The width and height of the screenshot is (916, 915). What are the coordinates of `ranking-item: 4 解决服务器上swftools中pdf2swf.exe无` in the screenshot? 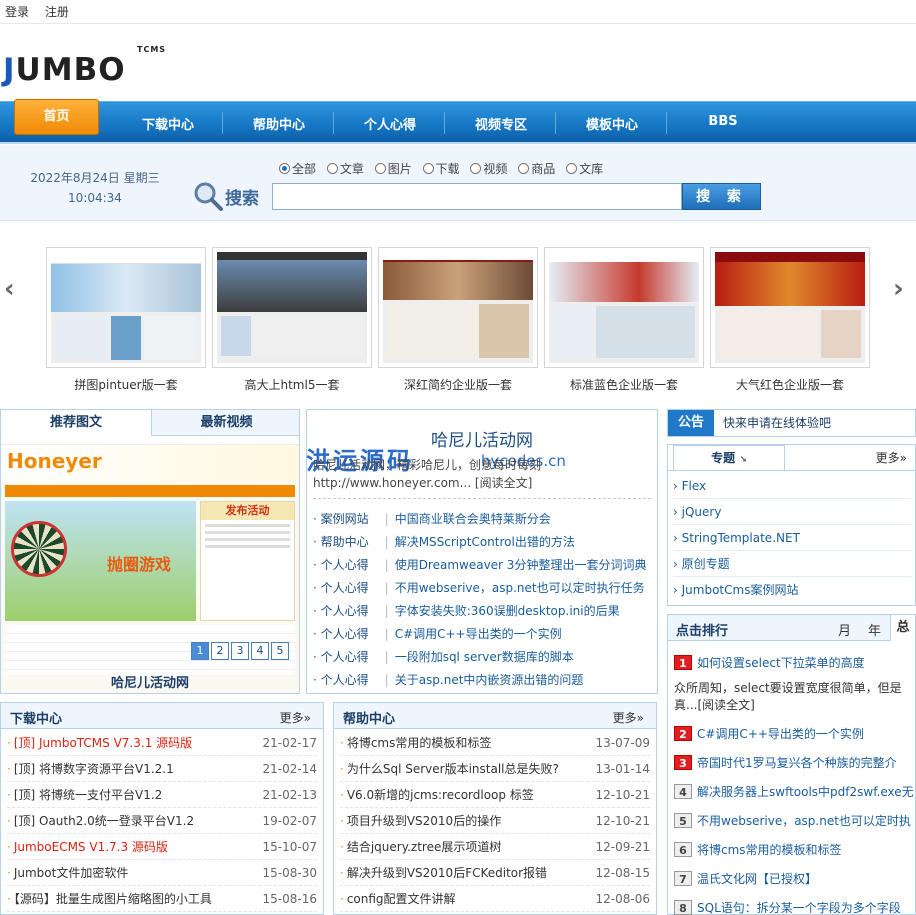 It's located at (794, 791).